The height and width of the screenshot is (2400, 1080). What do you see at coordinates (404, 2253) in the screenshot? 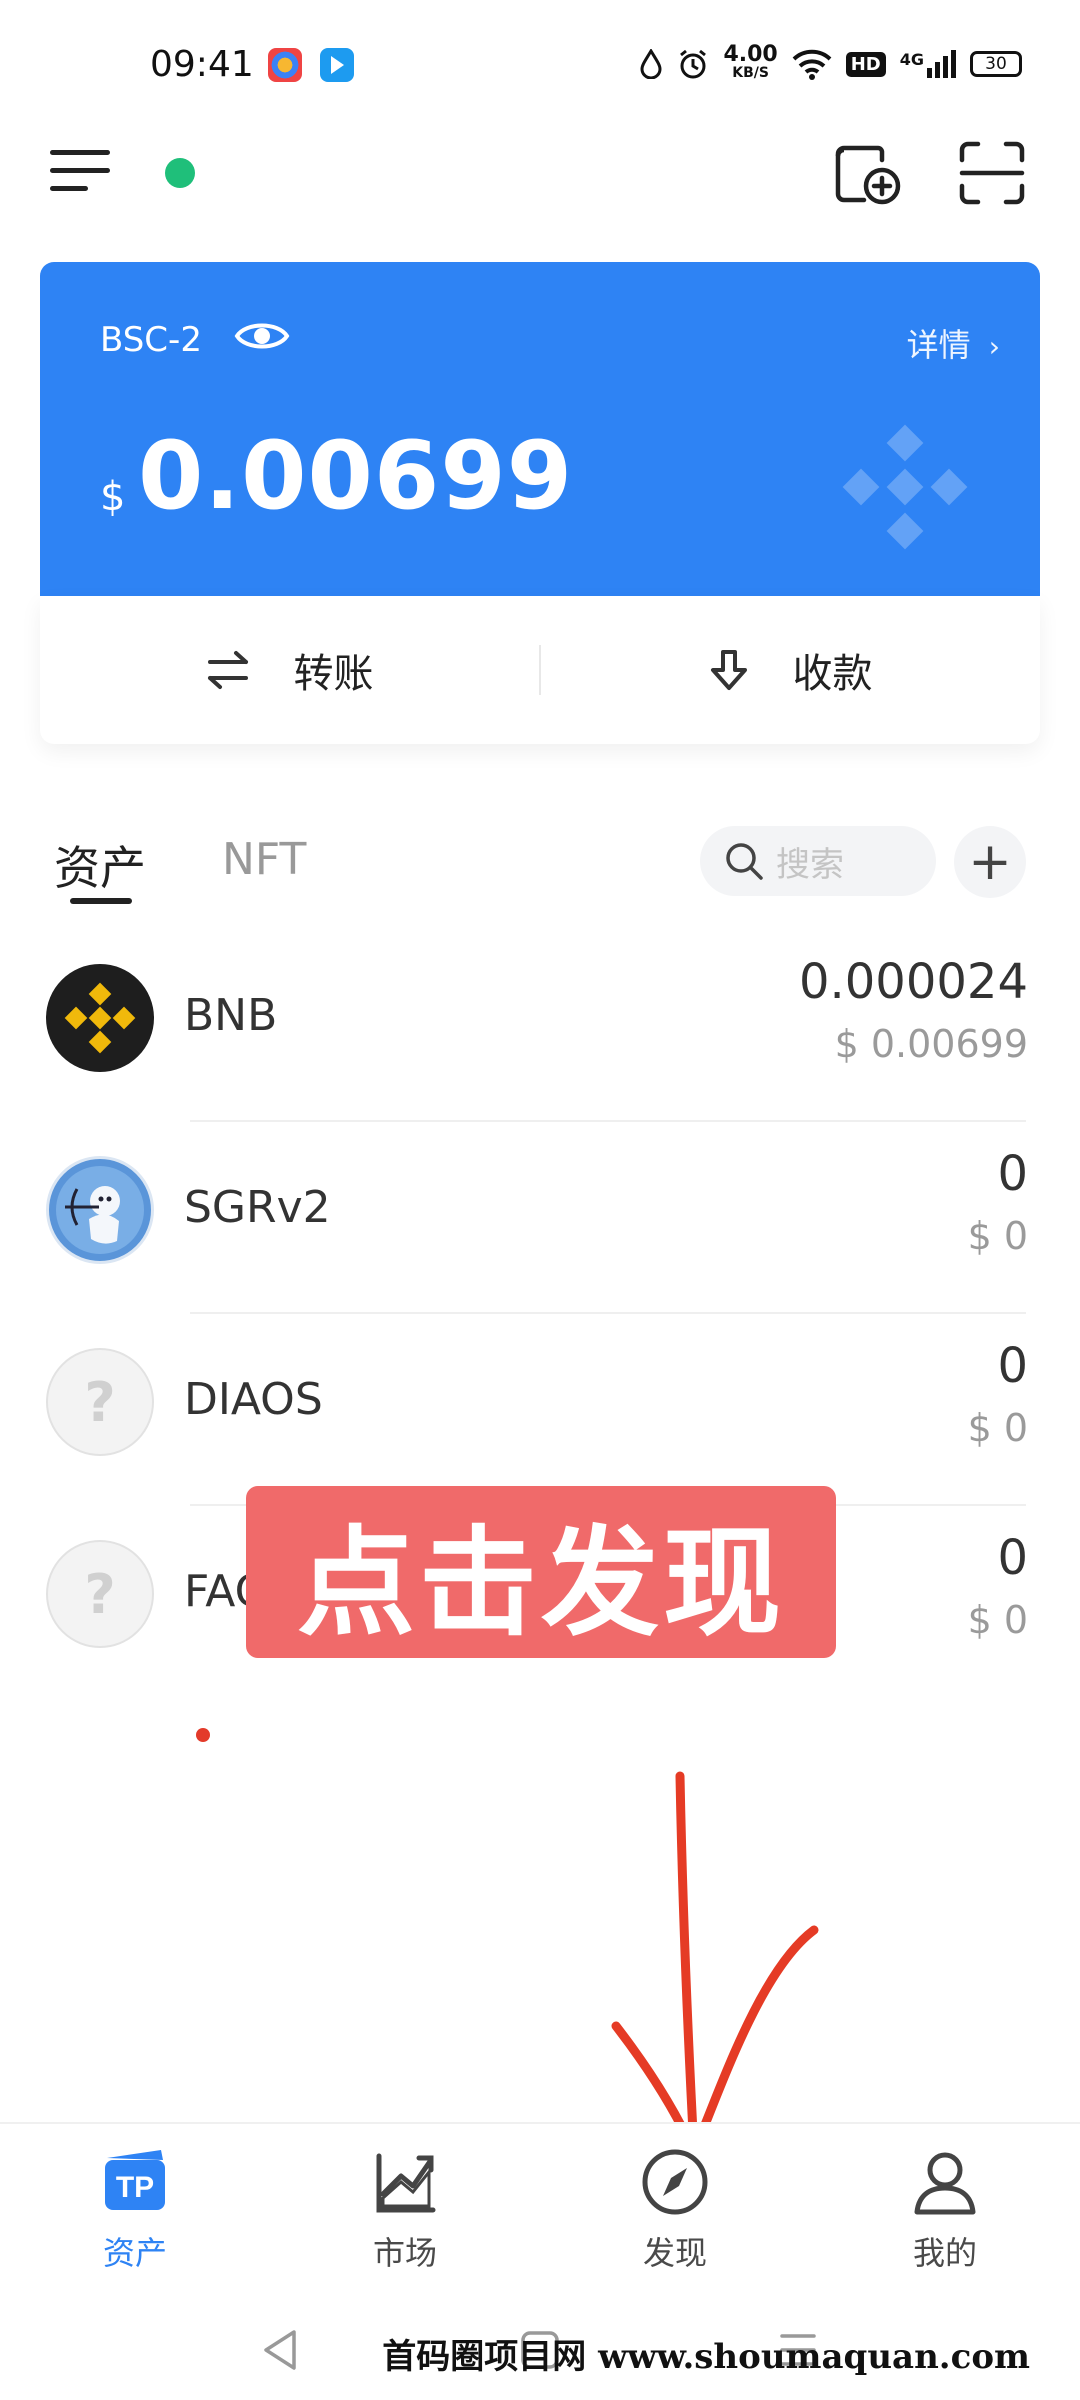
I see `nav-label: 市场` at bounding box center [404, 2253].